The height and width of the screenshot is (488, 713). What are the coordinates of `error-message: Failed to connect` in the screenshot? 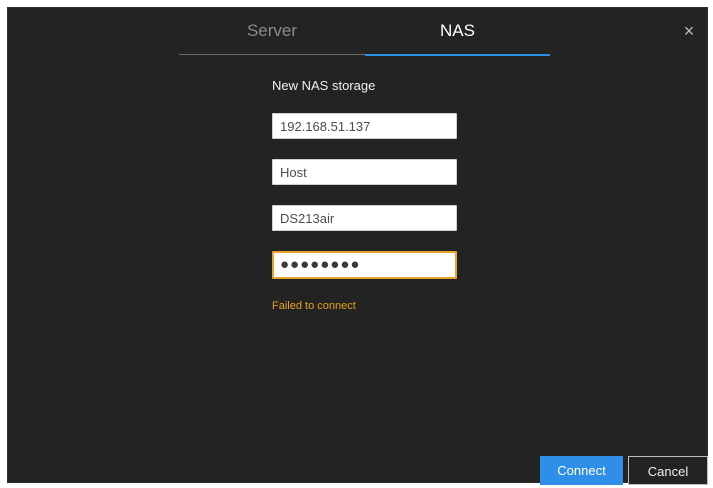 It's located at (314, 306).